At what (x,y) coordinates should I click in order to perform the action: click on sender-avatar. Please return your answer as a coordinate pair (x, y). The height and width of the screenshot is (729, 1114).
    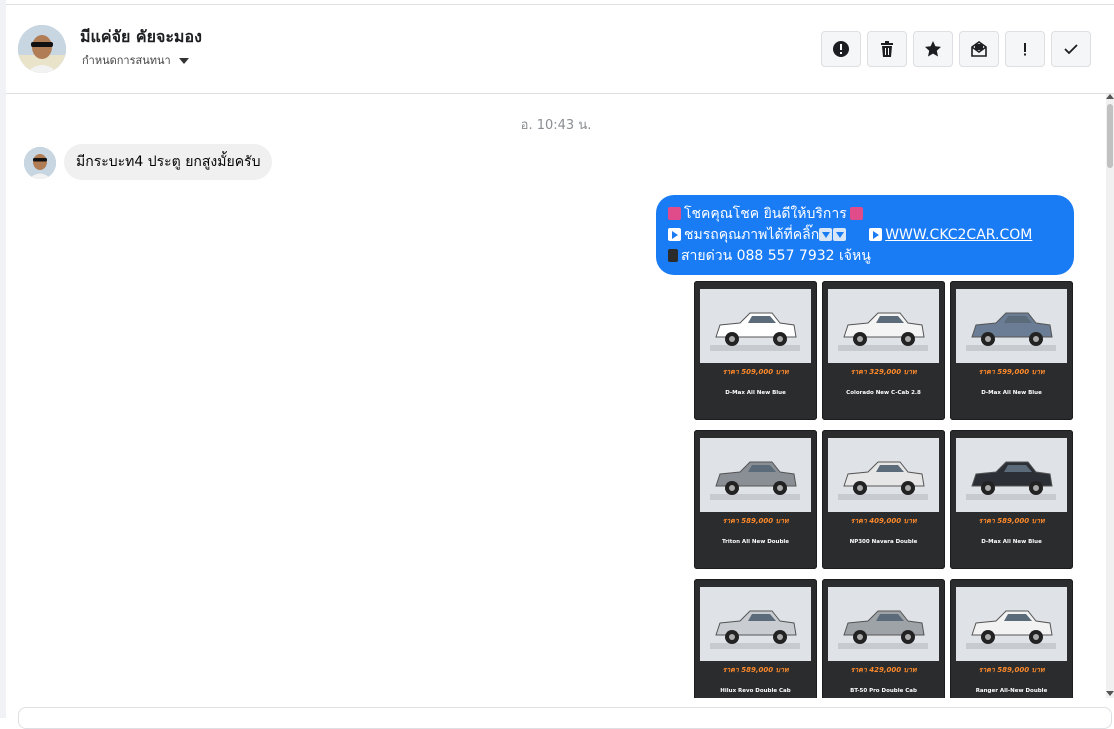
    Looking at the image, I should click on (40, 163).